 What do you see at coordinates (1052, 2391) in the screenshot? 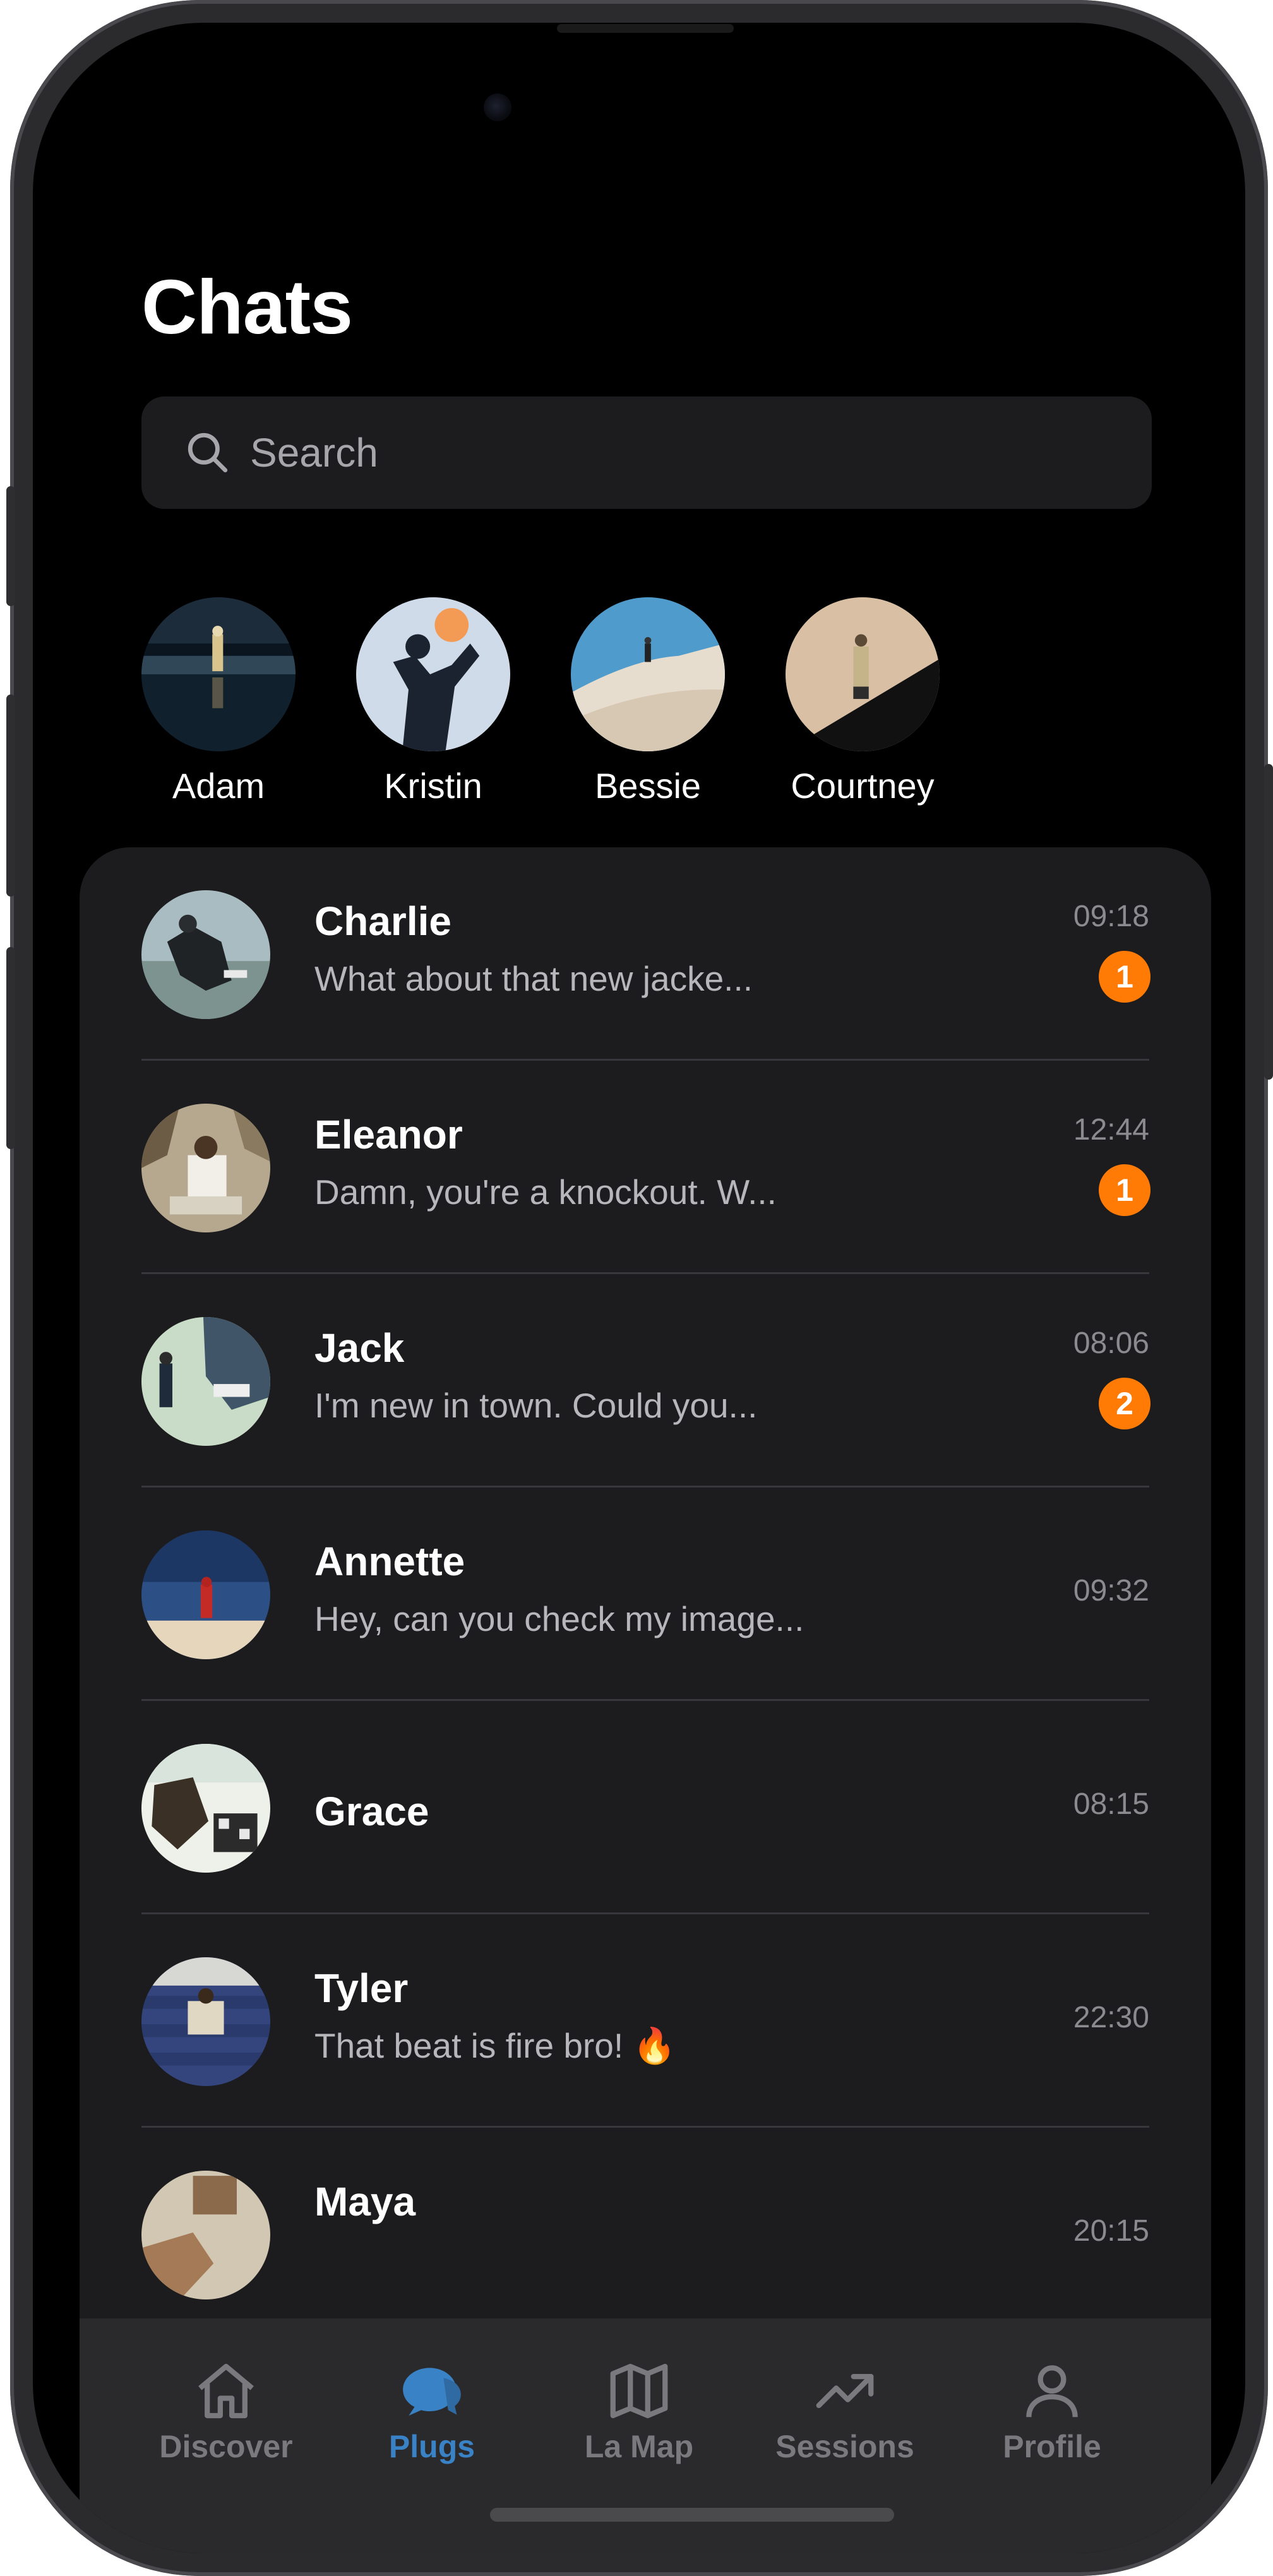
I see `person-icon` at bounding box center [1052, 2391].